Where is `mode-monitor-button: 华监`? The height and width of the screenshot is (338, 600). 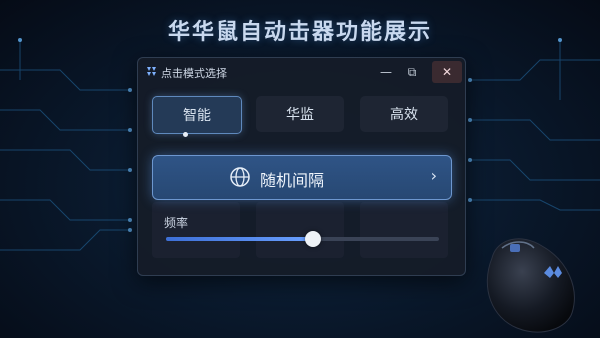 mode-monitor-button: 华监 is located at coordinates (300, 114).